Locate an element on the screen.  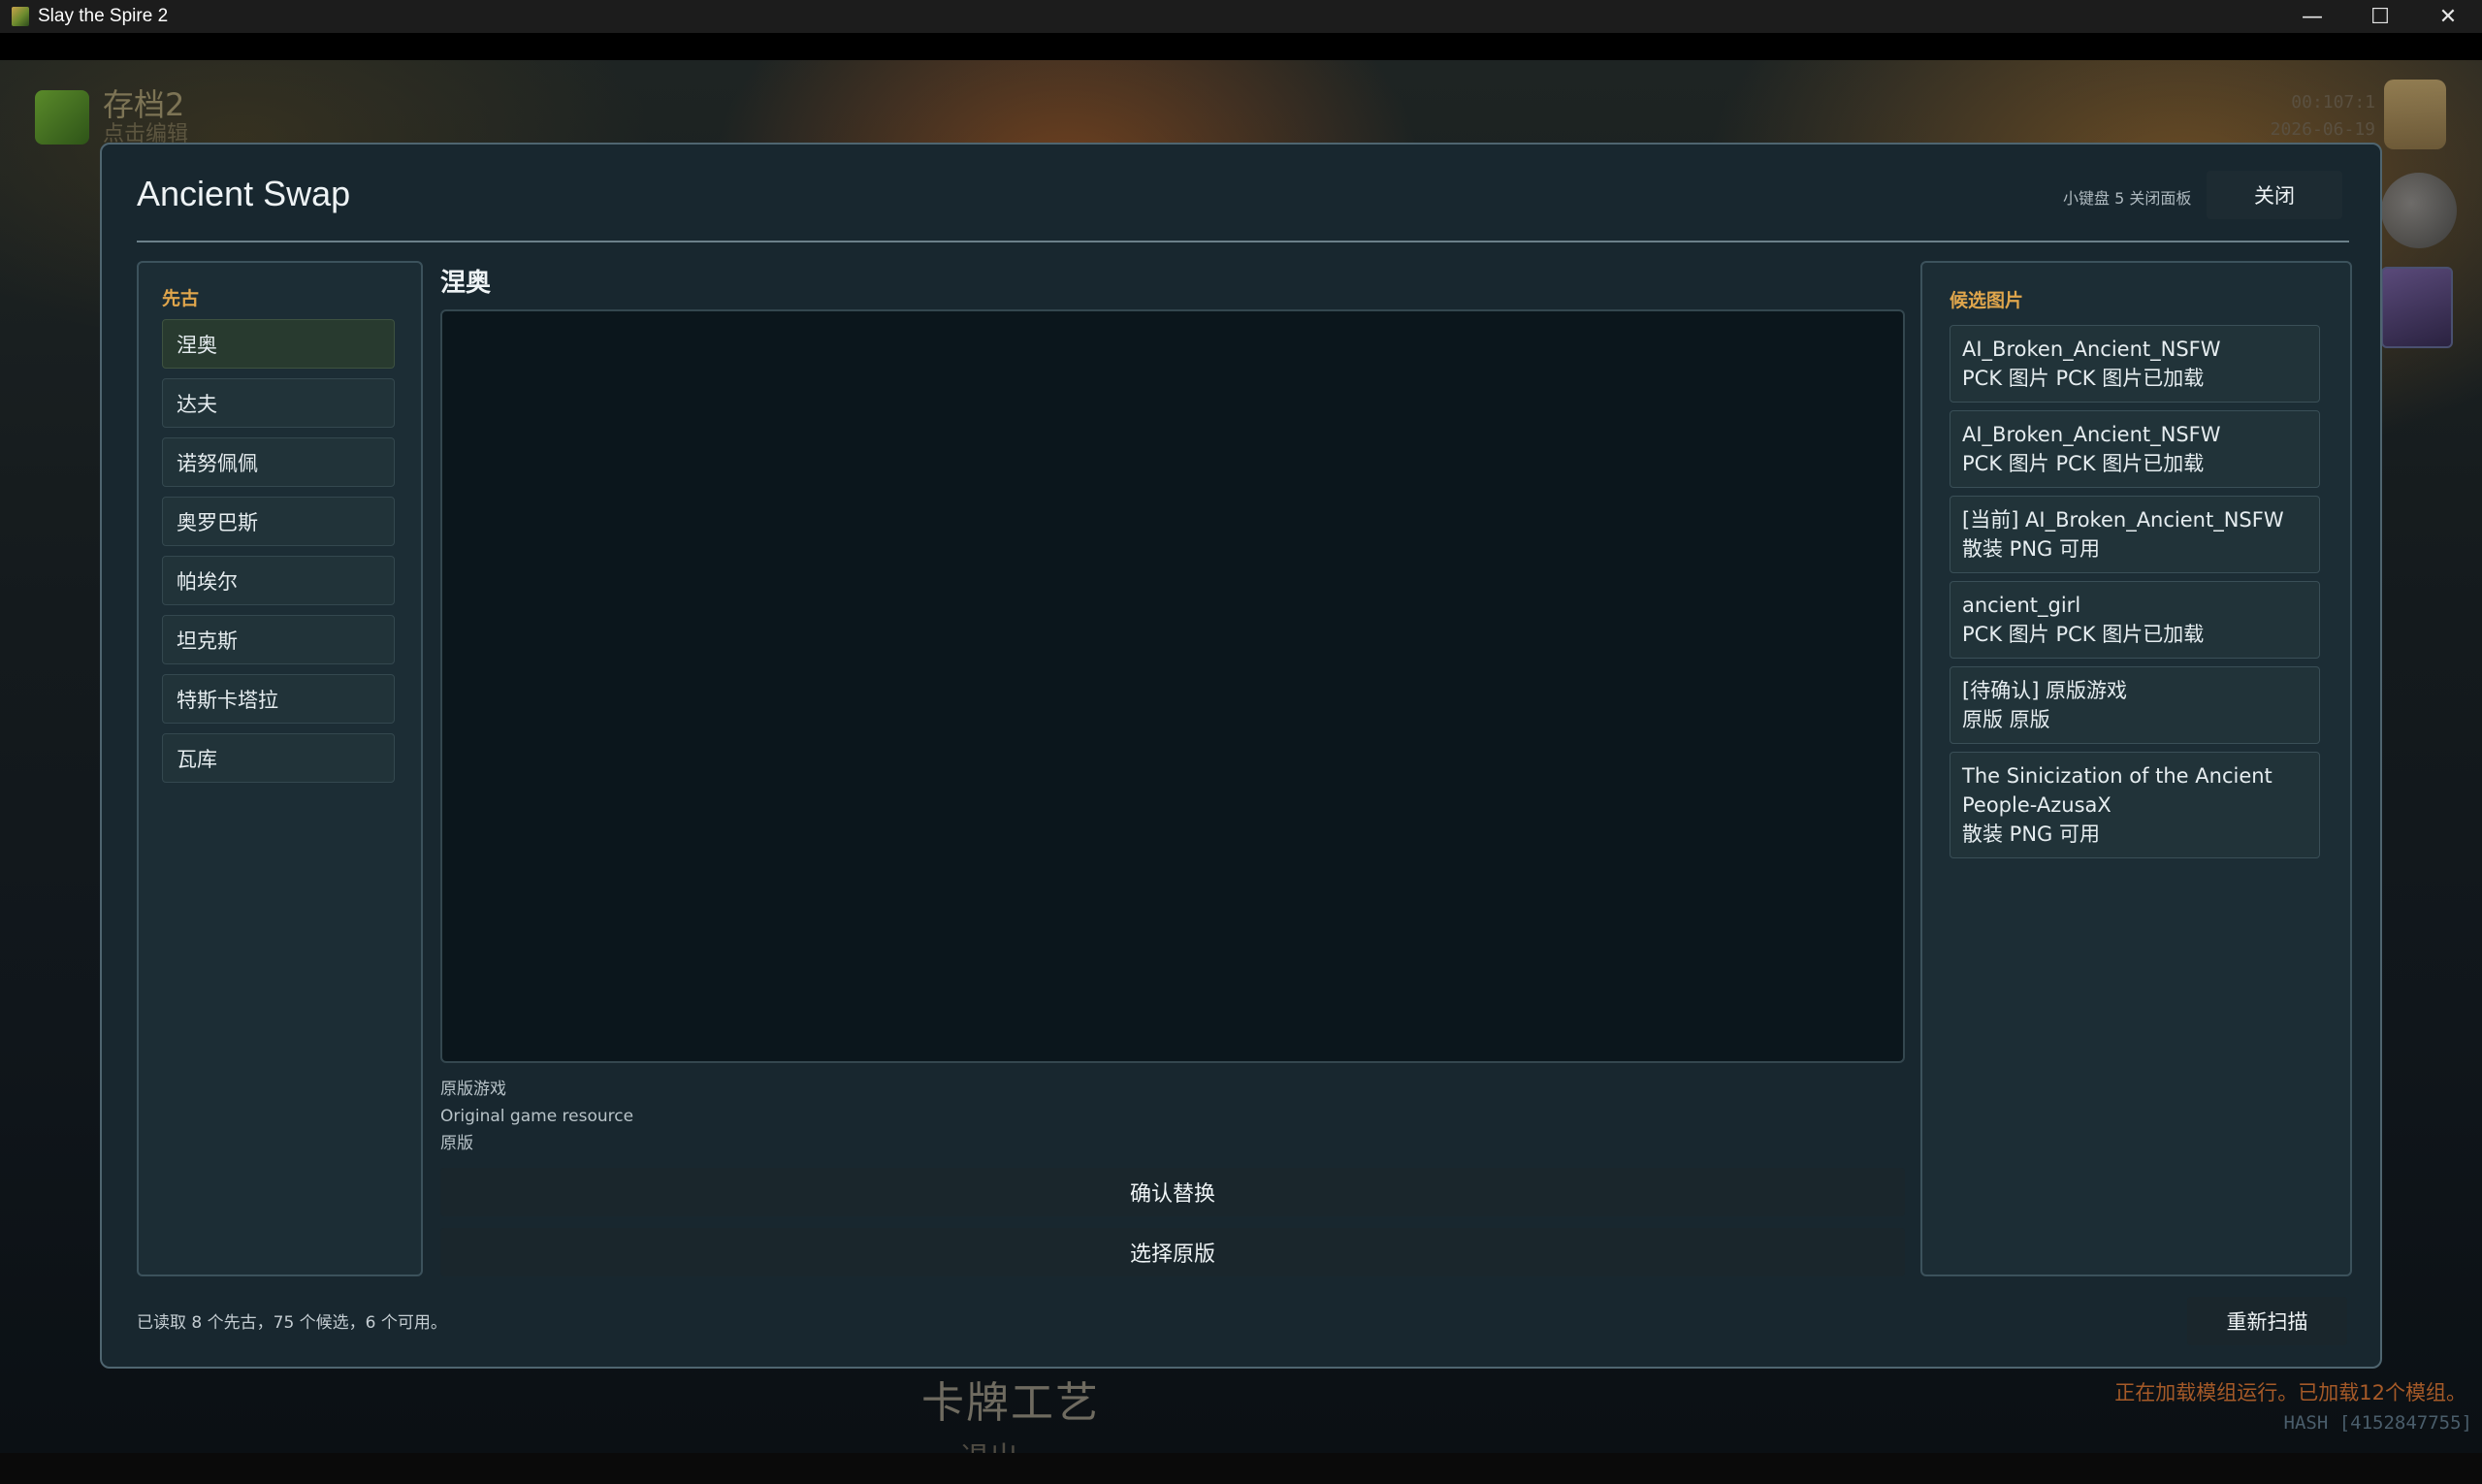
build-hash: HASH [4152847755] is located at coordinates (2377, 1423).